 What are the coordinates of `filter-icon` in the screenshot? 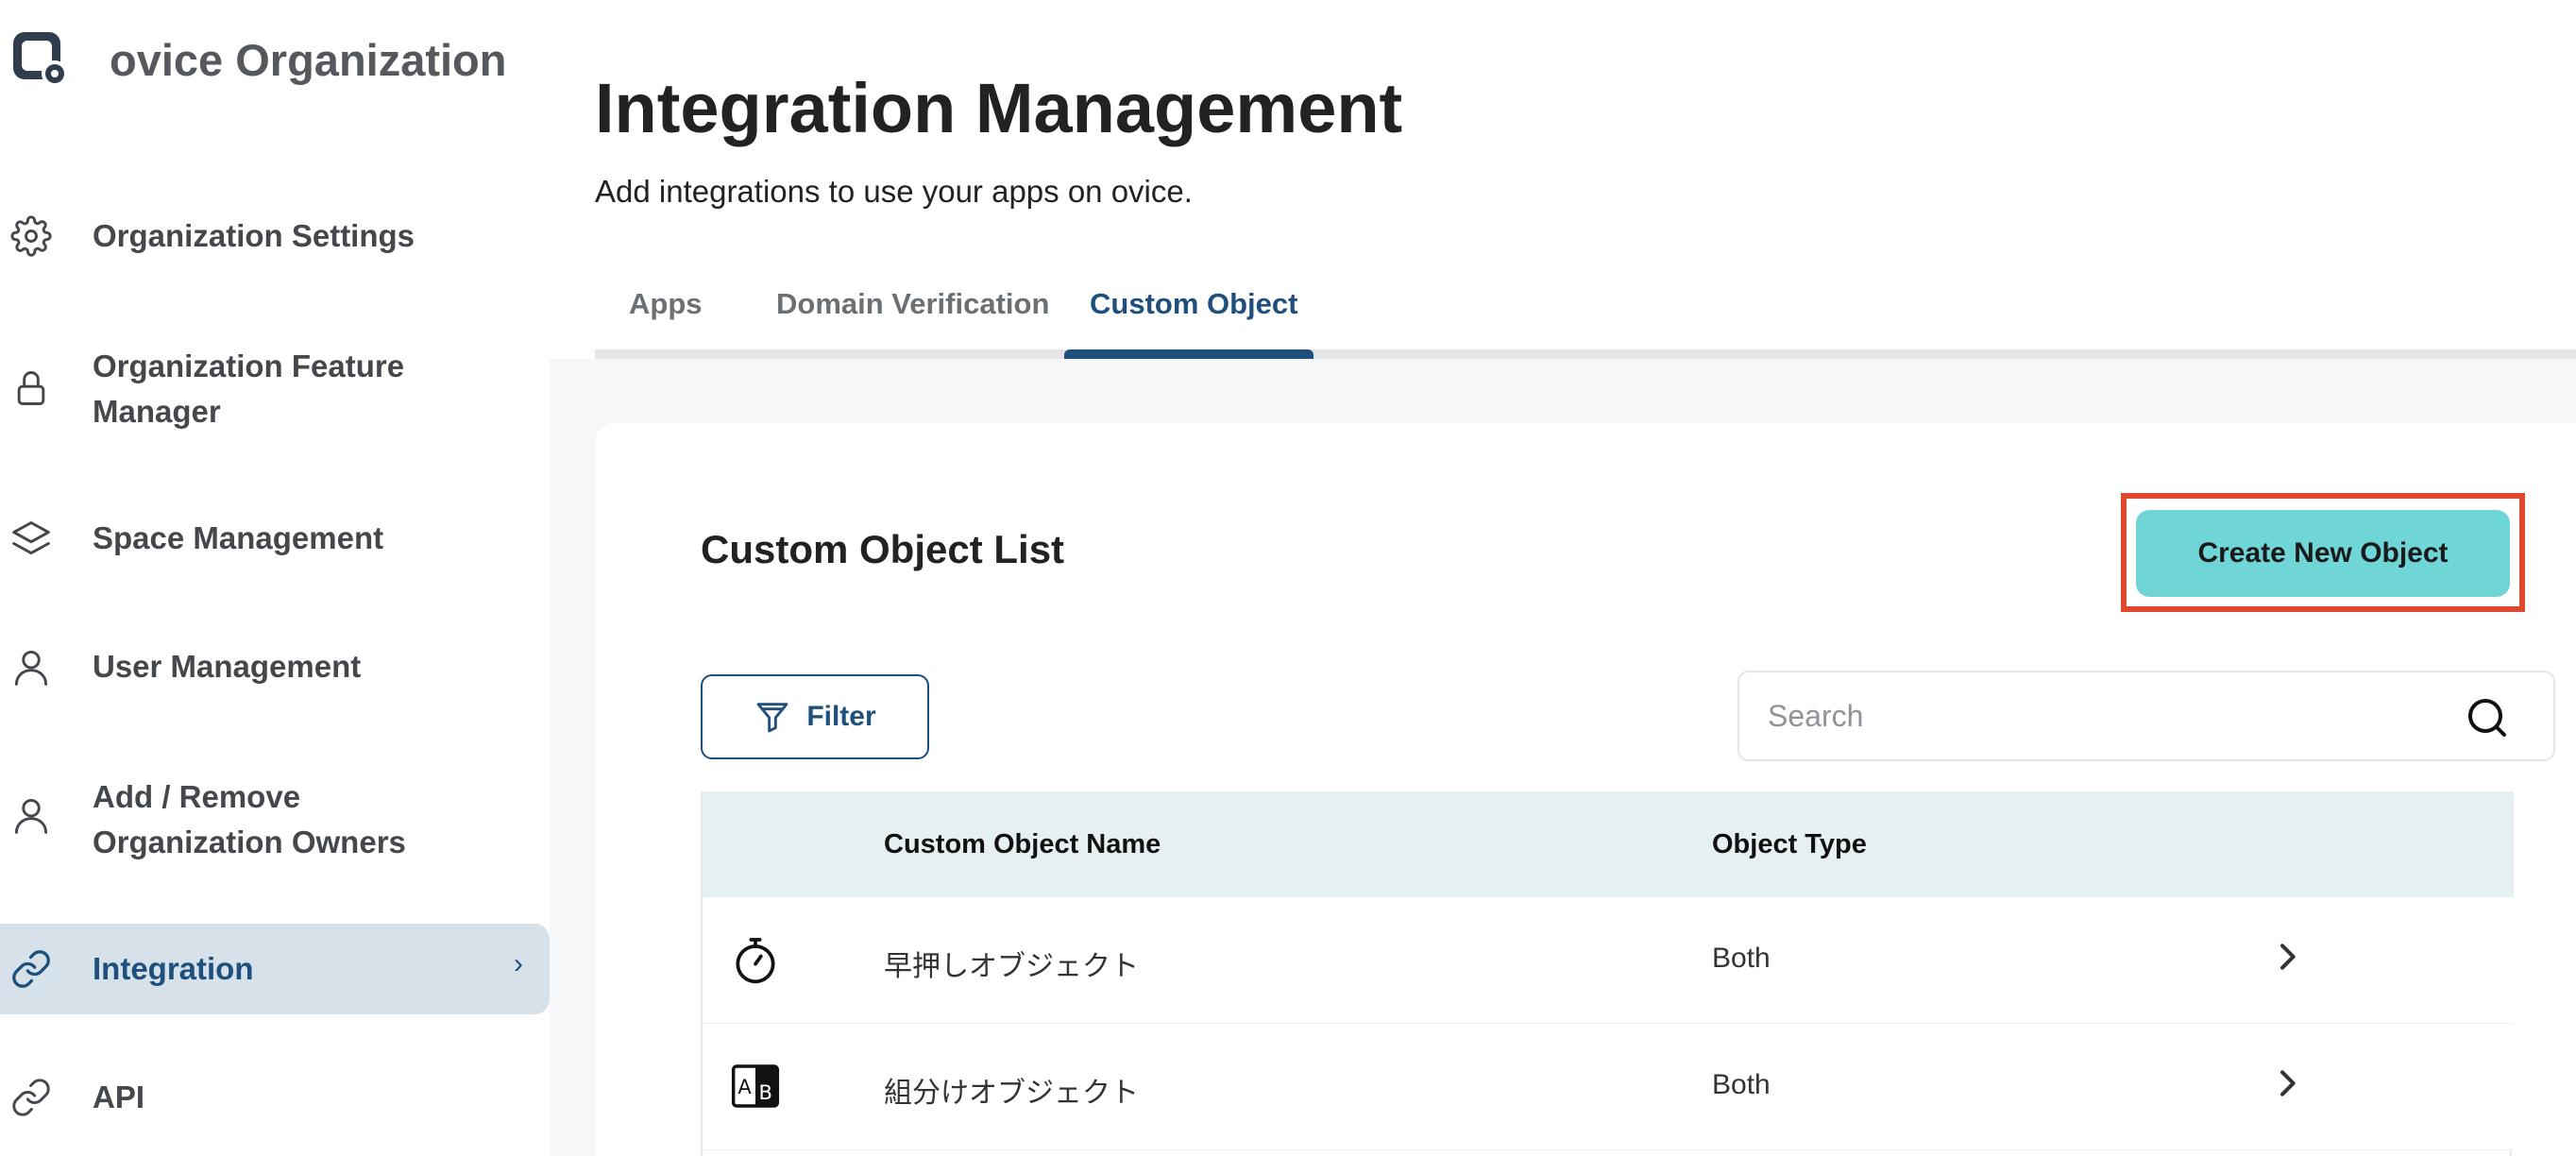 It's located at (772, 718).